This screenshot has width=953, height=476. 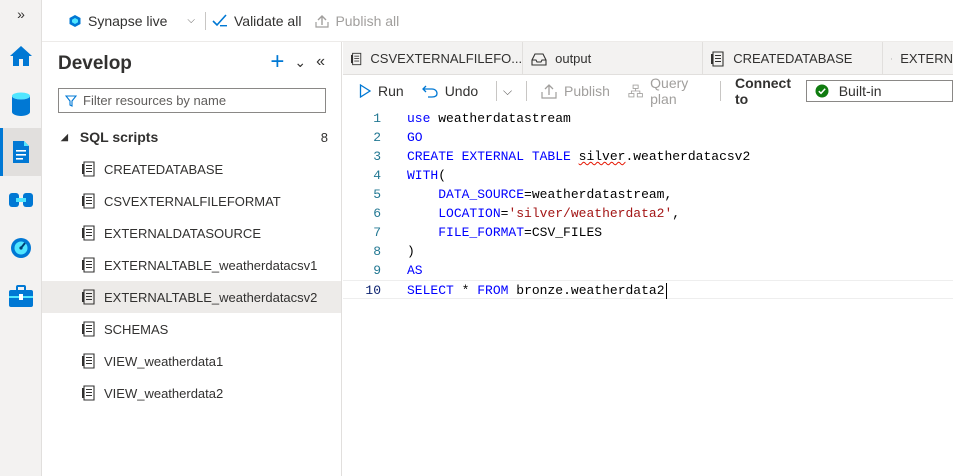 What do you see at coordinates (489, 118) in the screenshot?
I see `code-text: use weatherdatastream` at bounding box center [489, 118].